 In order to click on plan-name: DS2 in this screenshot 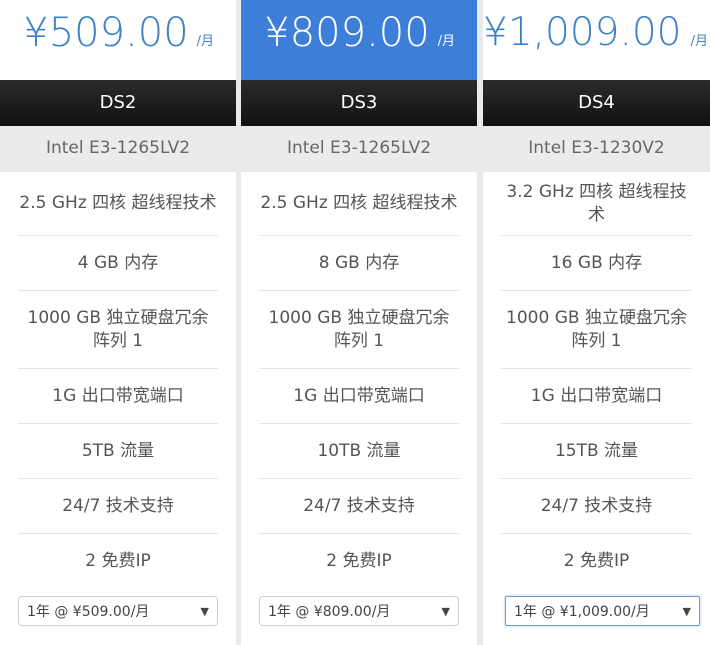, I will do `click(118, 103)`.